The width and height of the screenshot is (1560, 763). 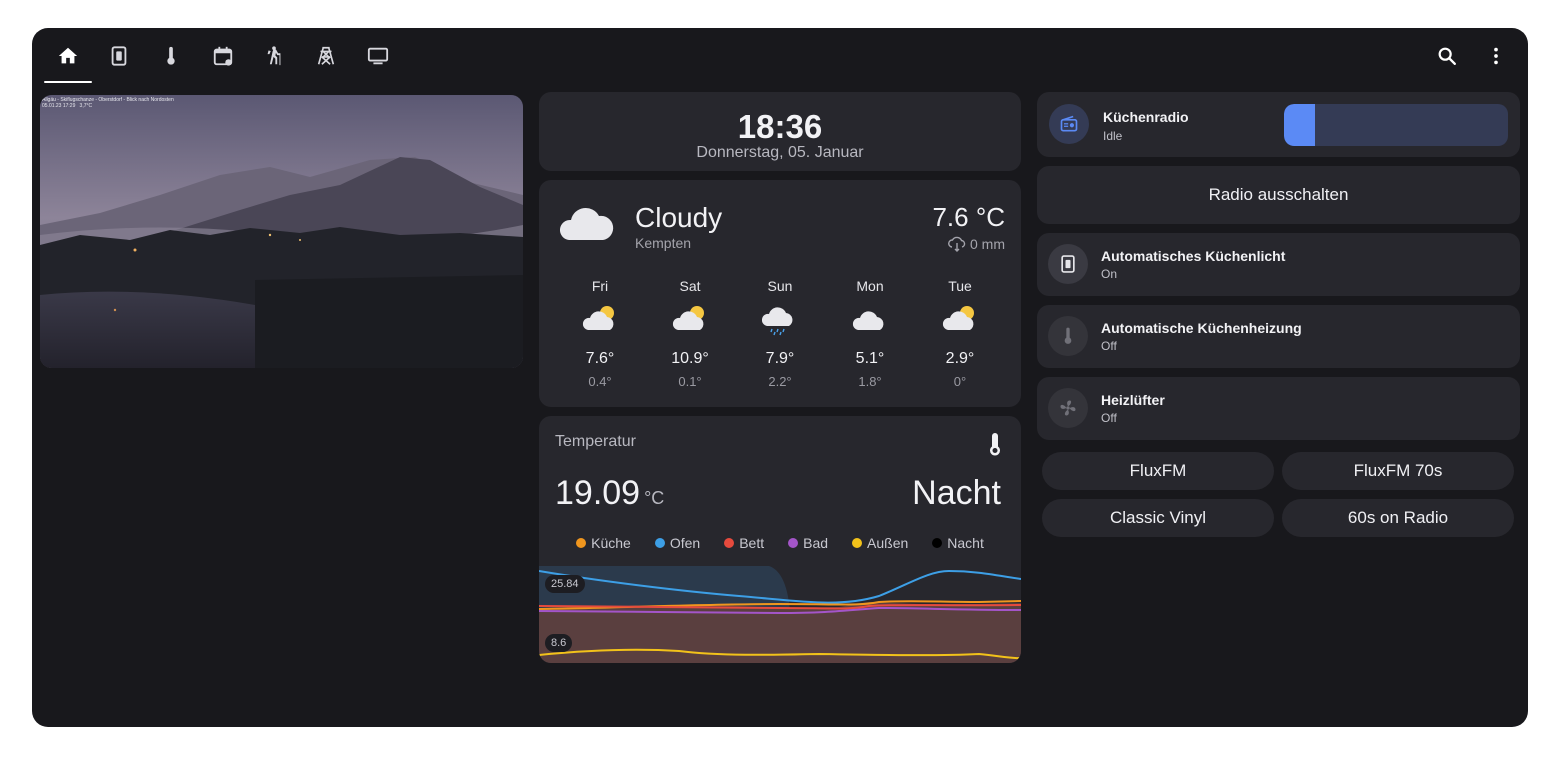 I want to click on legend-item: Bad, so click(x=808, y=543).